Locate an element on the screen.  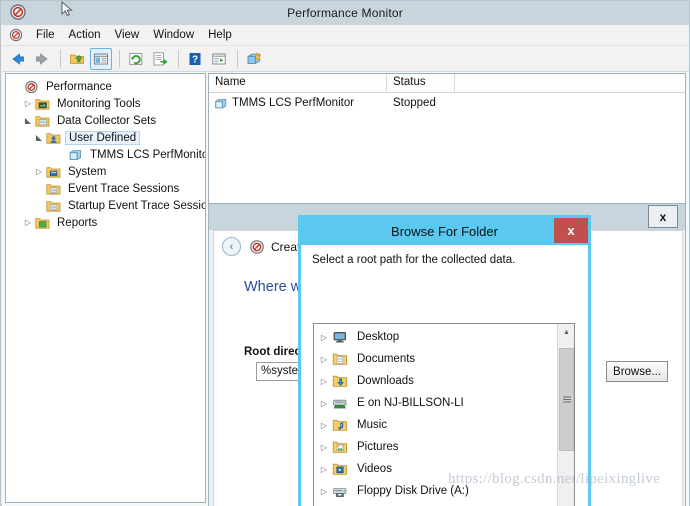
tree-node-event-trace-sessions: Event Trace Sessions is located at coordinates (106, 188).